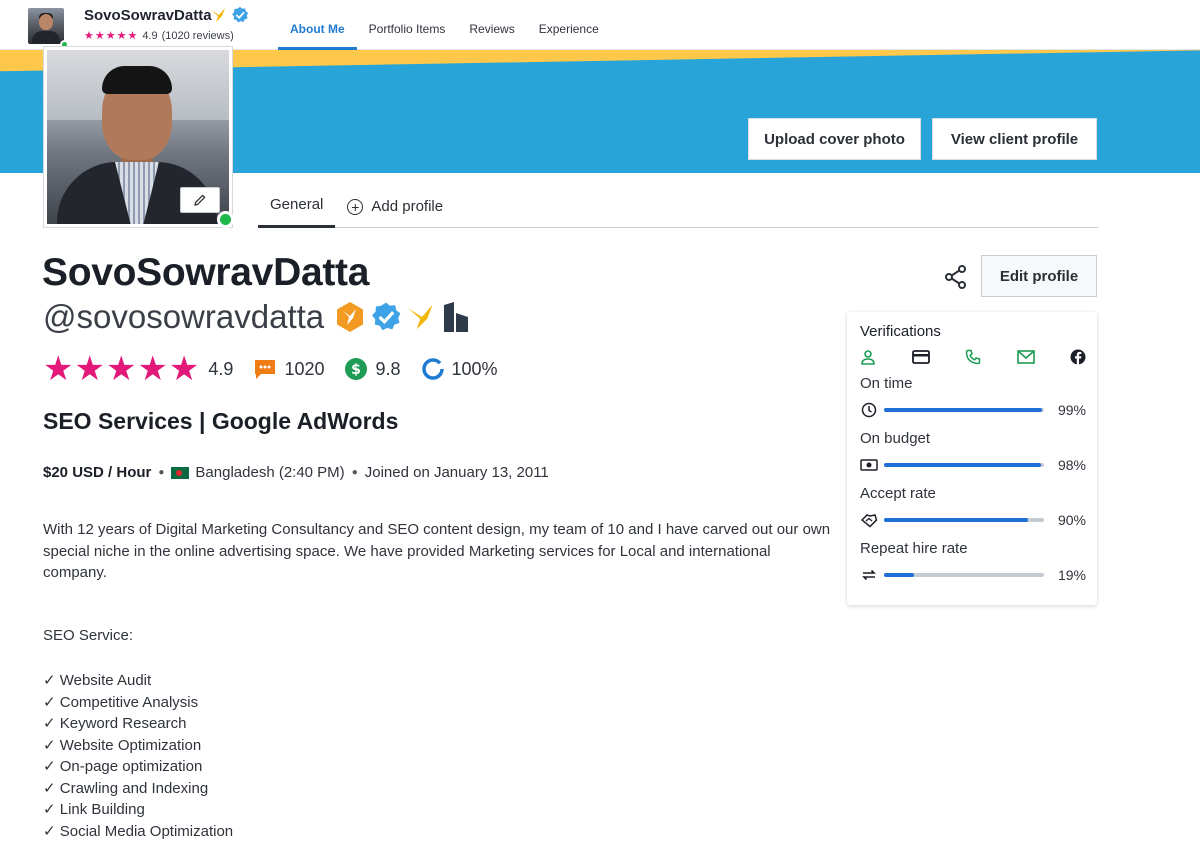 The image size is (1200, 865). Describe the element at coordinates (221, 421) in the screenshot. I see `profile-headline: SEO Services | Google AdWords` at that location.